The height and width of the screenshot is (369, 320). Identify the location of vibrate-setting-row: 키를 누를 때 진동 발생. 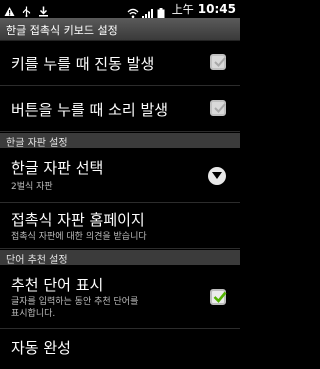
(120, 63).